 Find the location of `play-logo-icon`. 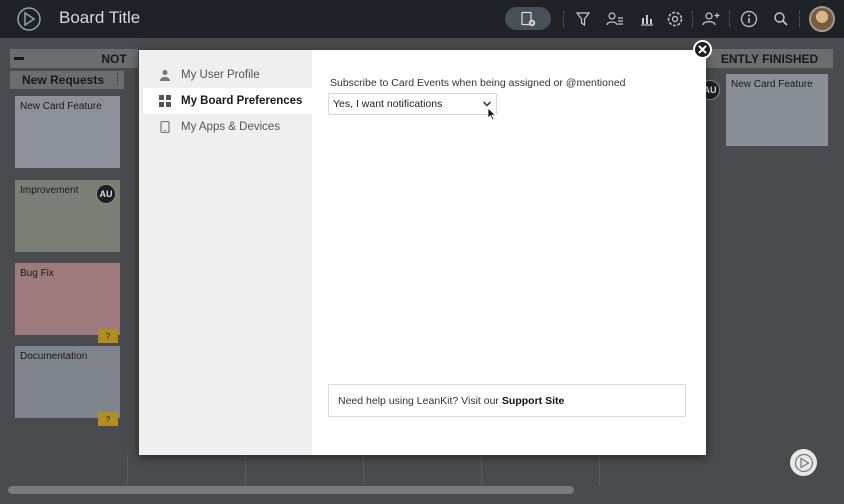

play-logo-icon is located at coordinates (803, 462).